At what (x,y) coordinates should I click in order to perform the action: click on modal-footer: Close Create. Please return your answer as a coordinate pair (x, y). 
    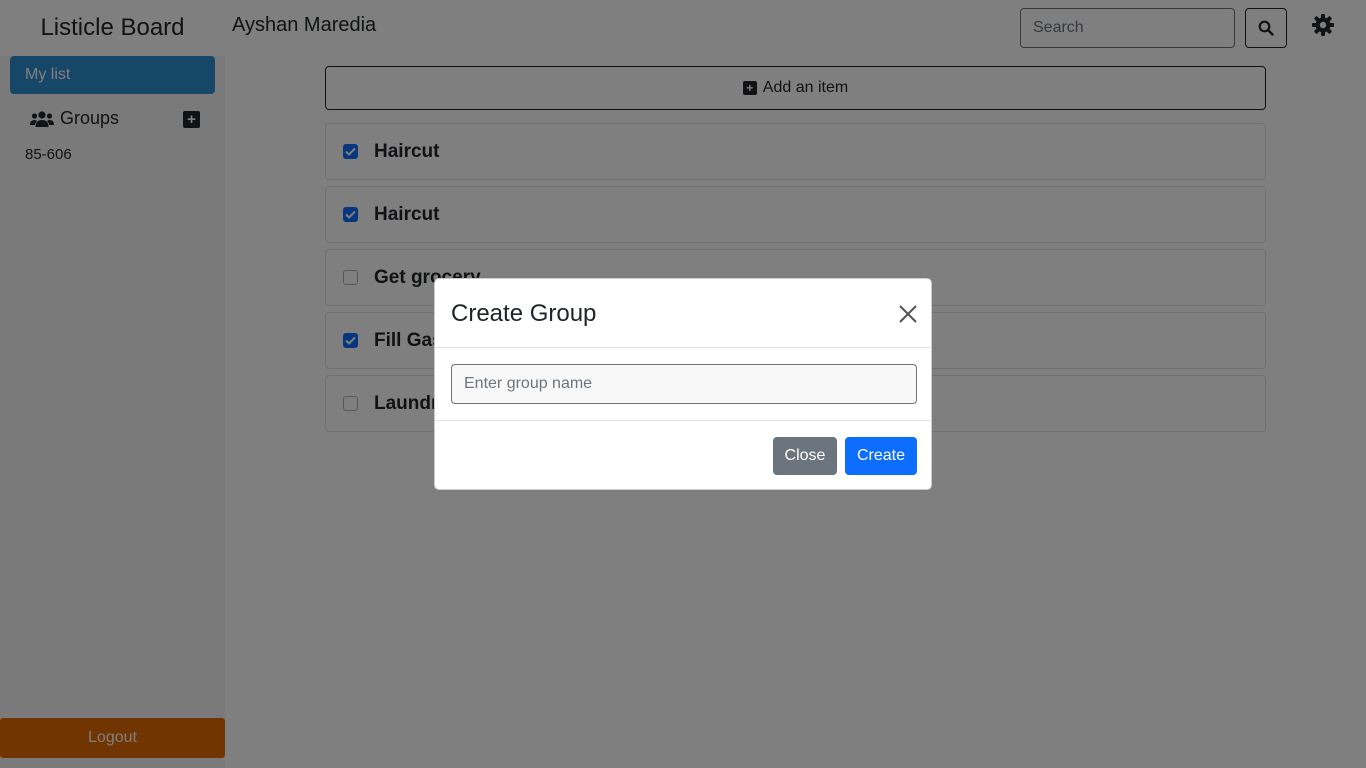
    Looking at the image, I should click on (683, 455).